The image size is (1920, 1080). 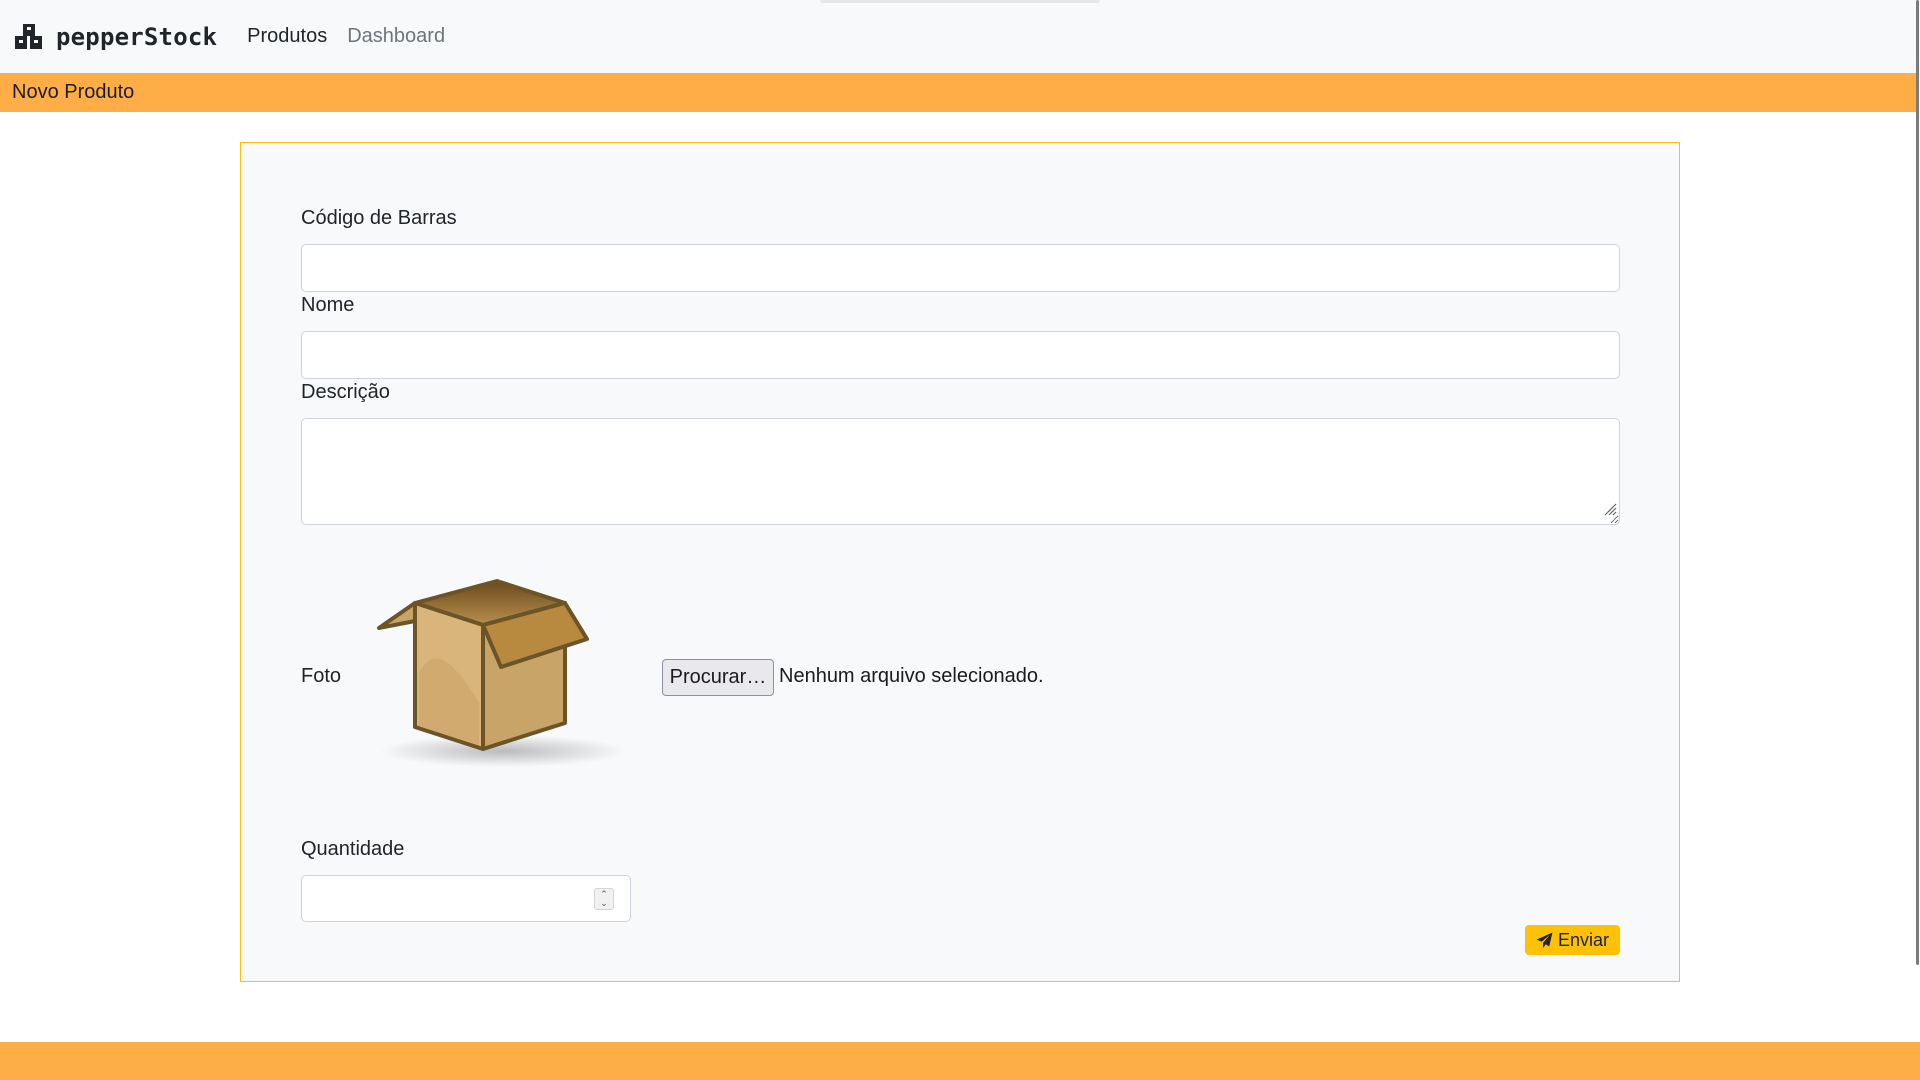 What do you see at coordinates (1917, 482) in the screenshot?
I see `scrollbar-thumb` at bounding box center [1917, 482].